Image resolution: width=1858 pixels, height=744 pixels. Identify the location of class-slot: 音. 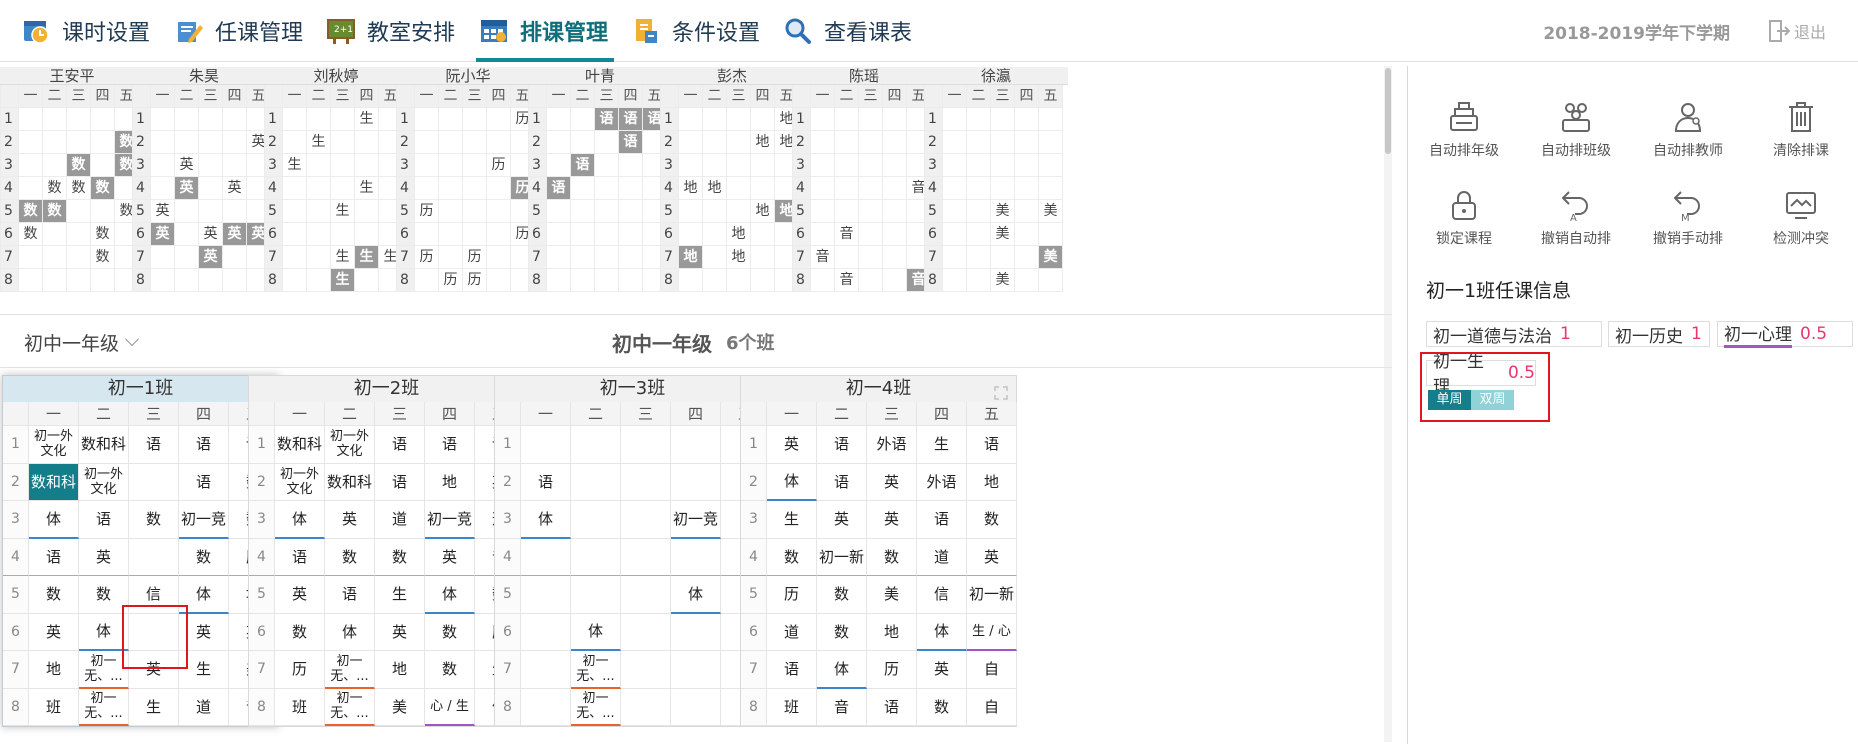
(842, 707).